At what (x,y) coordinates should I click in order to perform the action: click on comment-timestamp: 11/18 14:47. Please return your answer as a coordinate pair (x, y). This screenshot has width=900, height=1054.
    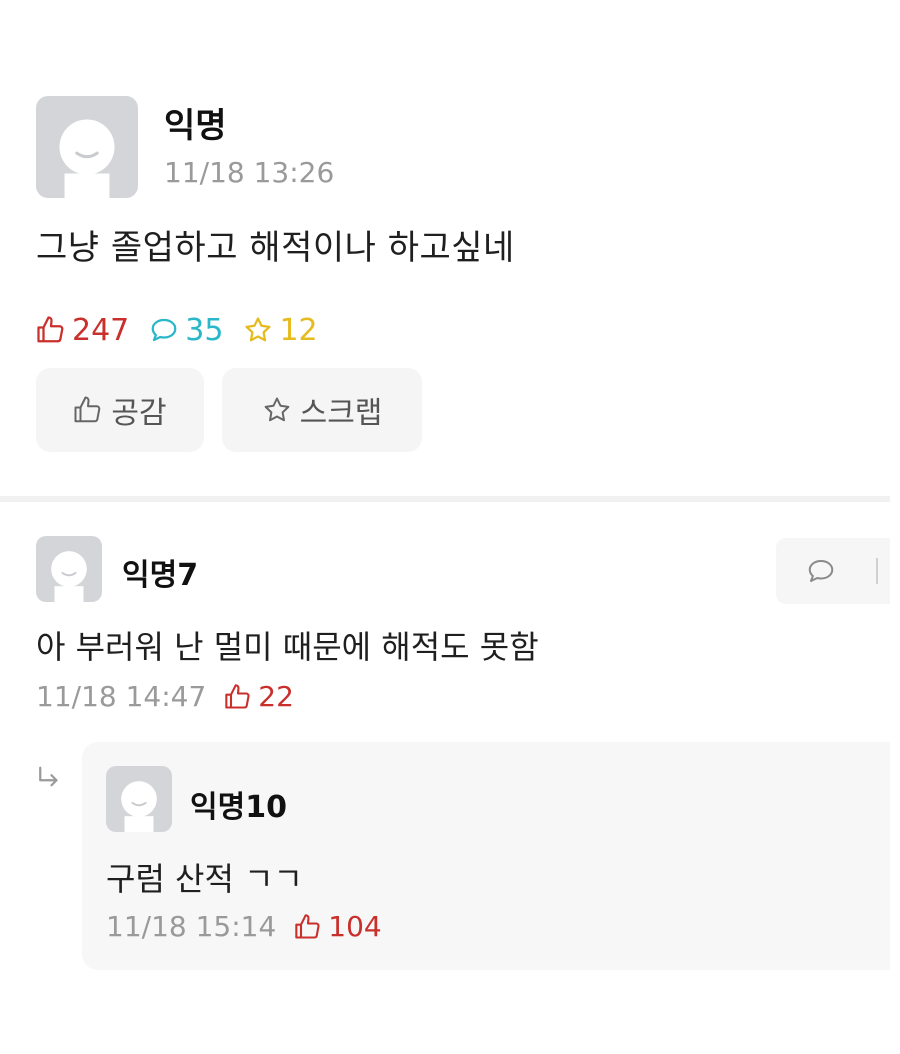
    Looking at the image, I should click on (121, 696).